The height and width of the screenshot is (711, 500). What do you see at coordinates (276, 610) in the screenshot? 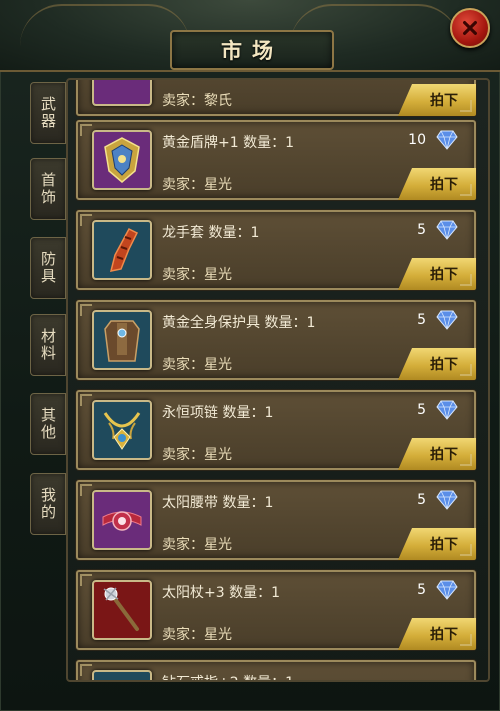
I see `list-item: 太阳杖+3 数量：1 5 卖家：星光 拍下` at bounding box center [276, 610].